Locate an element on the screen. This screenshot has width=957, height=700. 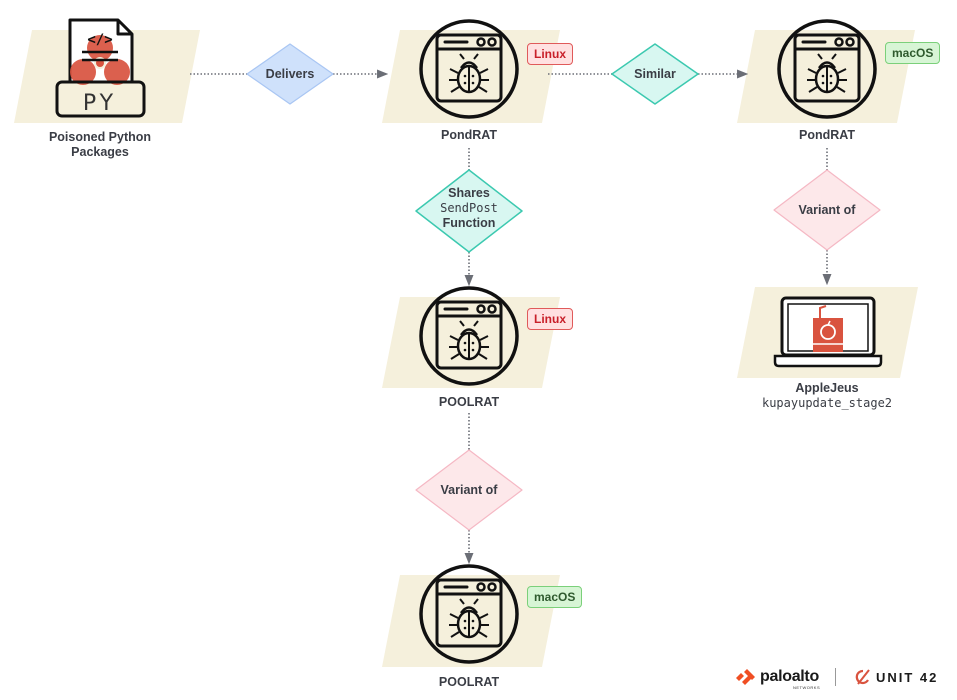
node-label-poisoned-packages: Poisoned Python Packages is located at coordinates (100, 145).